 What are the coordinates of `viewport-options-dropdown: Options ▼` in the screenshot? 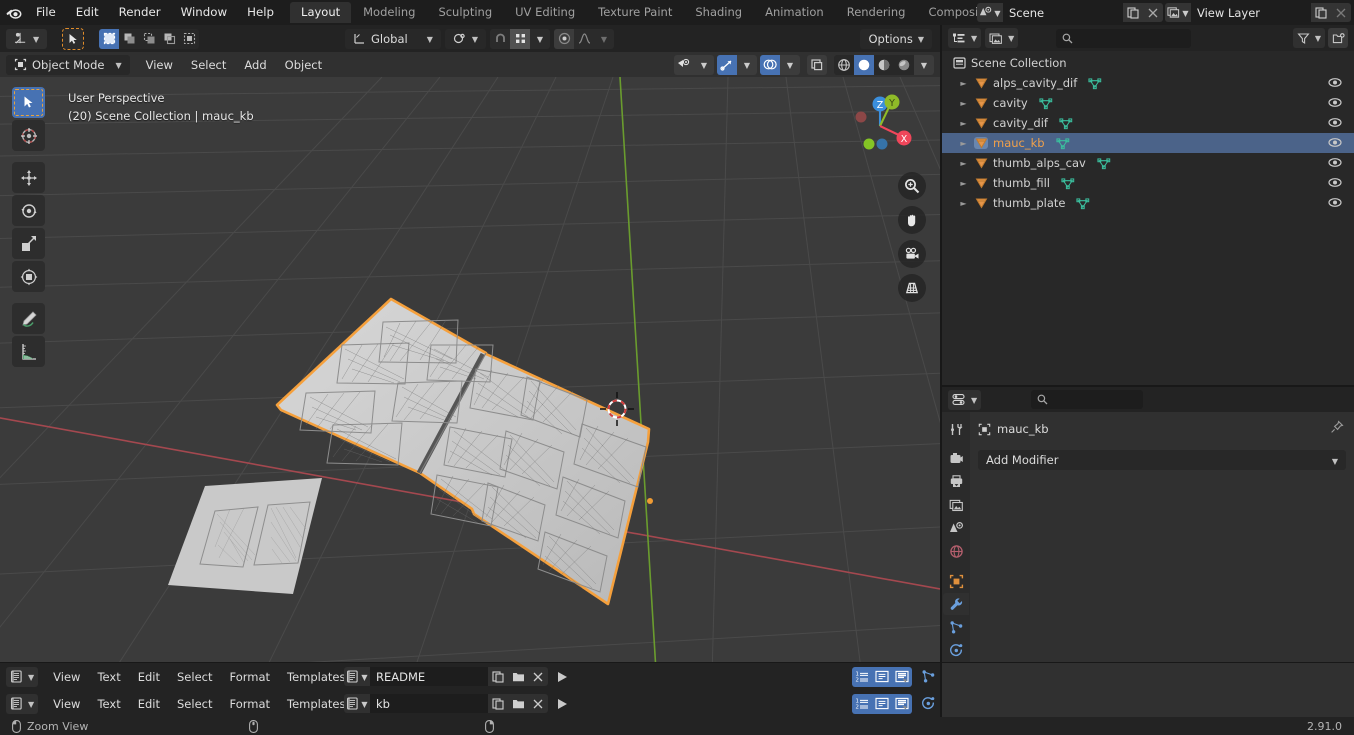 It's located at (896, 38).